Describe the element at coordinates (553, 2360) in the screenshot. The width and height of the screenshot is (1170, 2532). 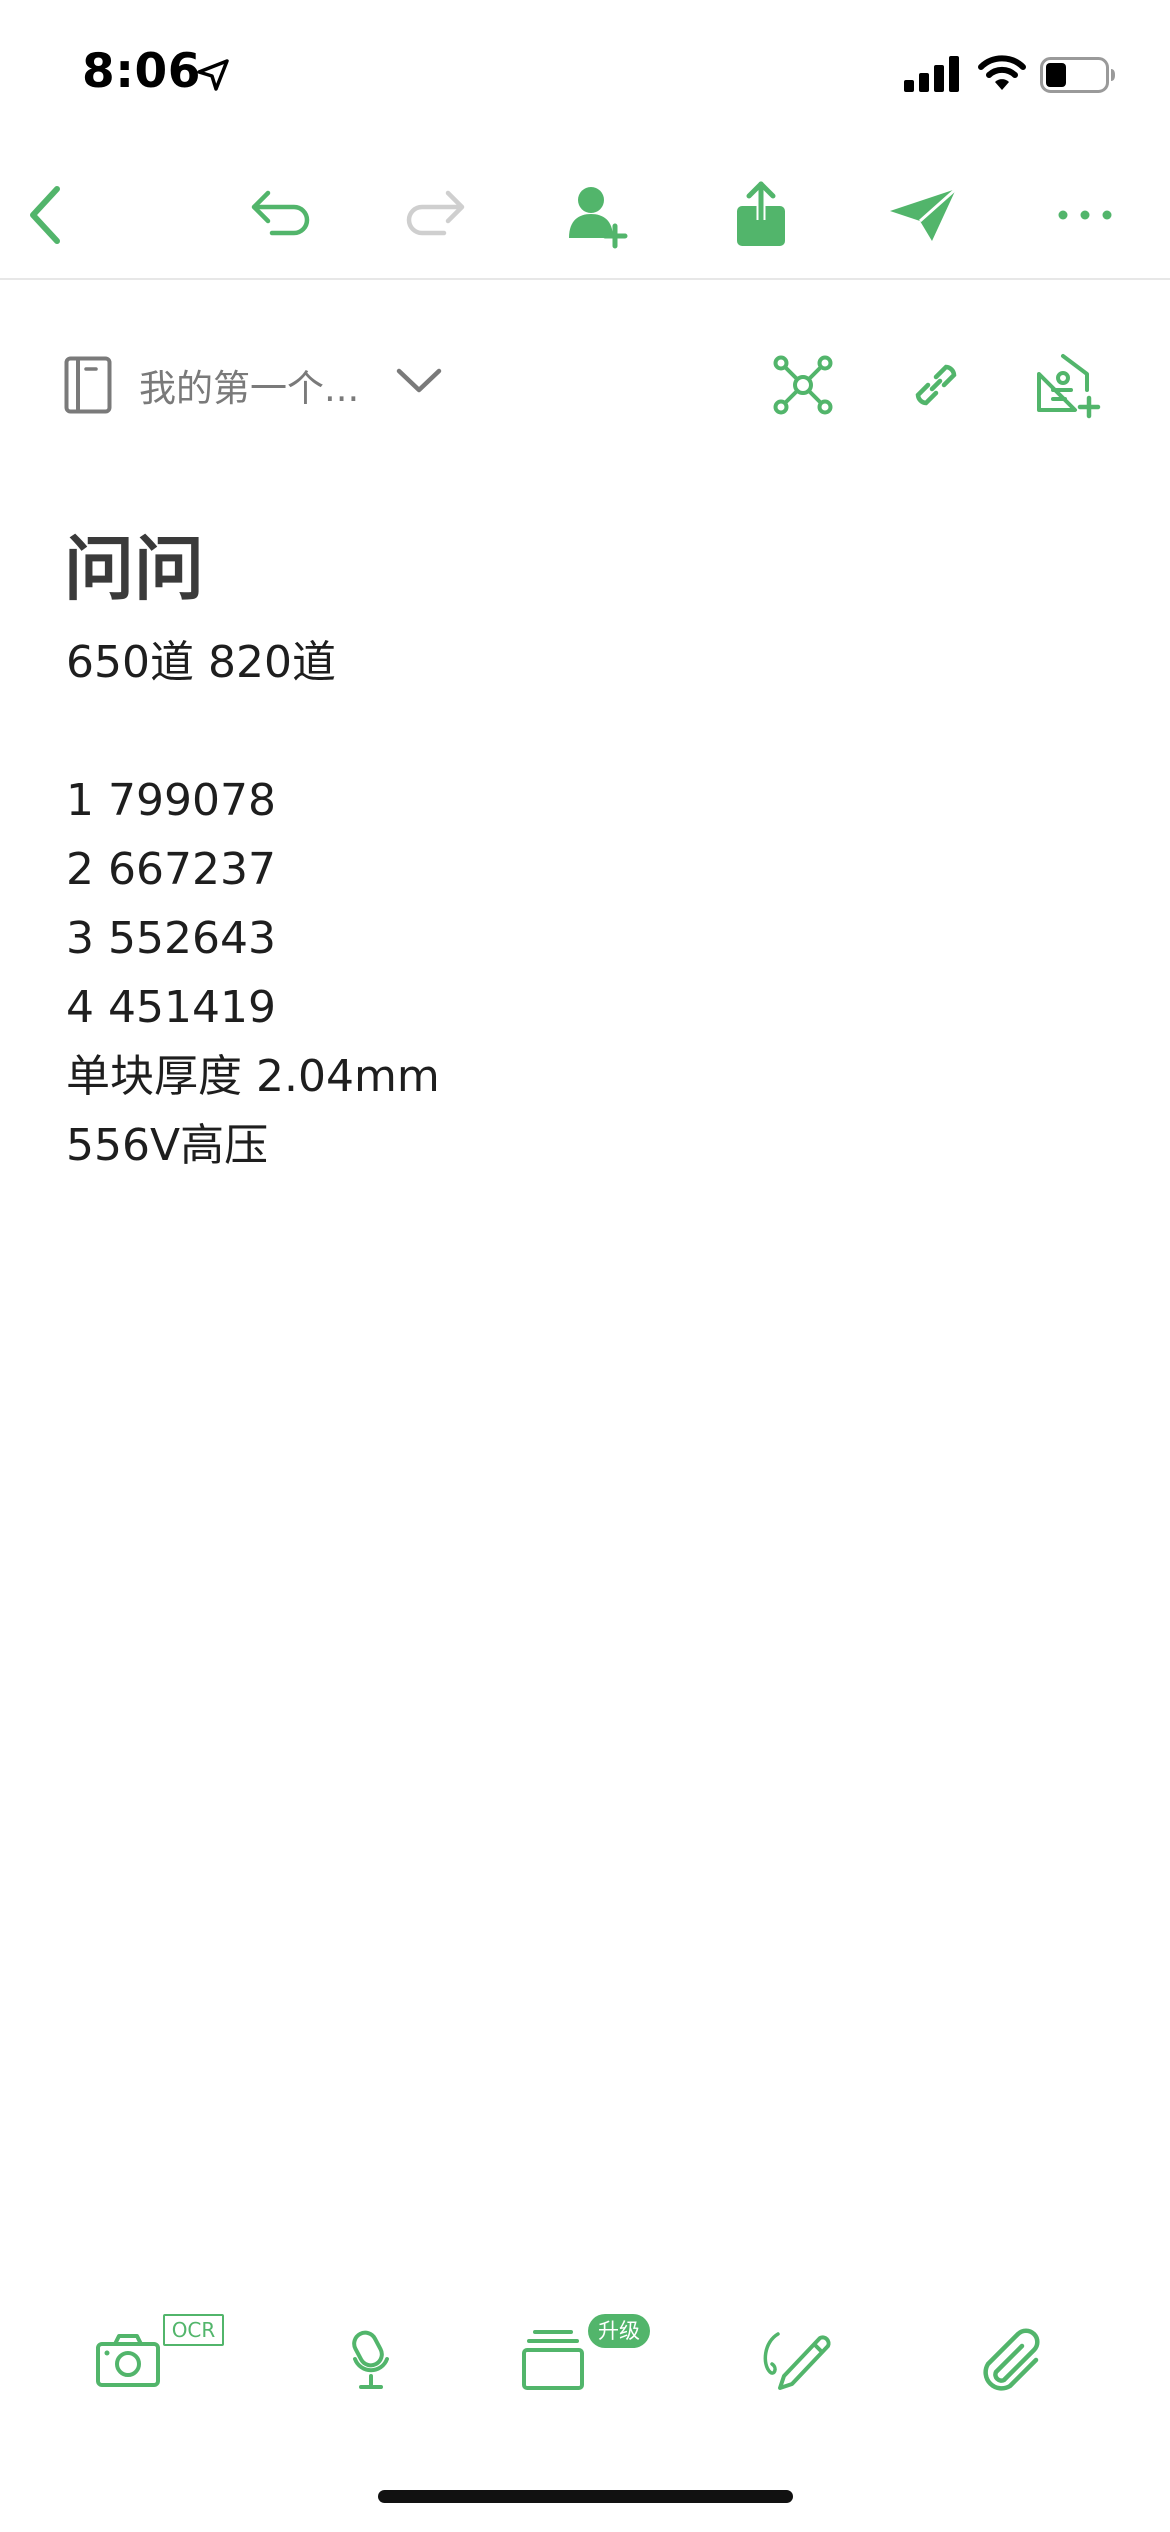
I see `cards-icon` at that location.